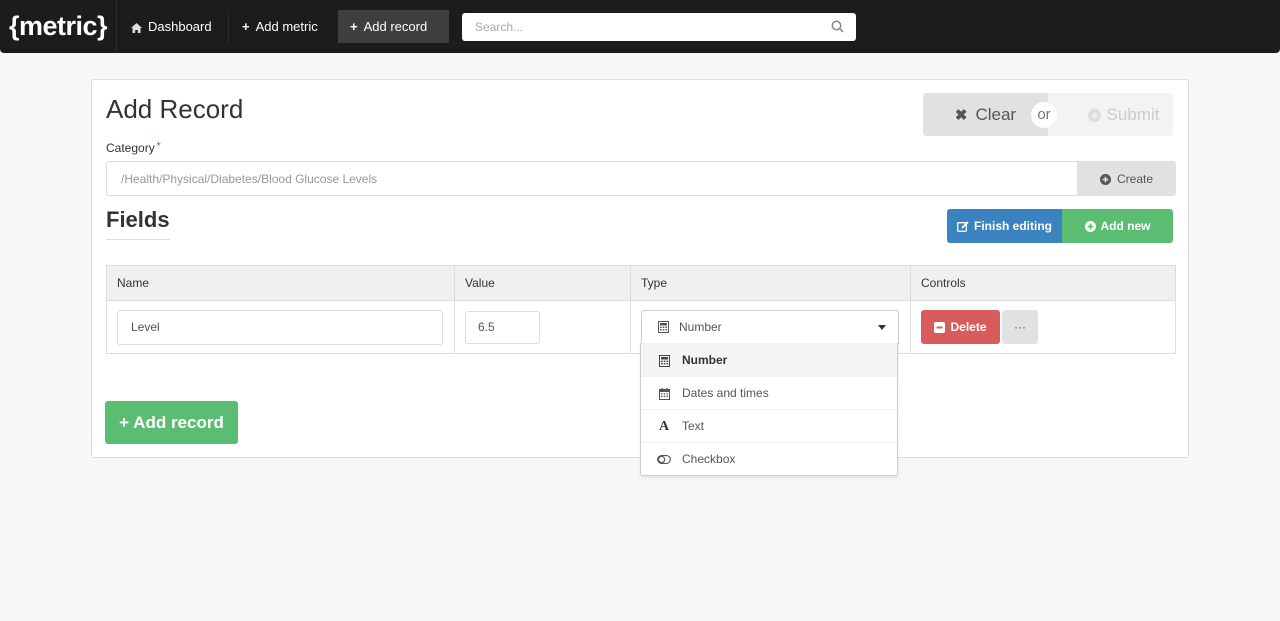  Describe the element at coordinates (769, 458) in the screenshot. I see `type-option-checkbox: Checkbox` at that location.